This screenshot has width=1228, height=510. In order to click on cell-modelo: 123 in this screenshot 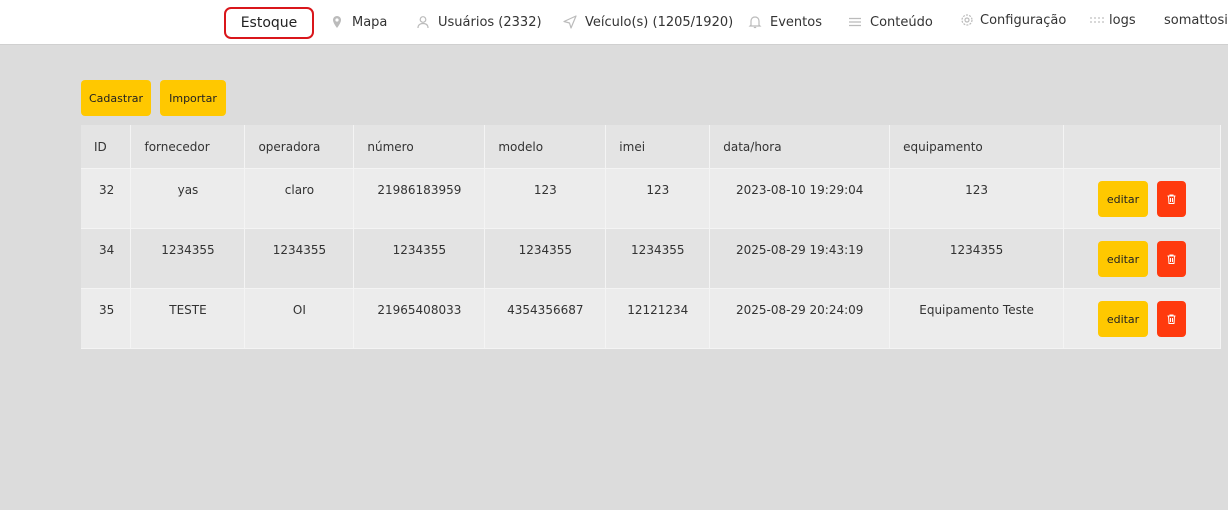, I will do `click(545, 198)`.